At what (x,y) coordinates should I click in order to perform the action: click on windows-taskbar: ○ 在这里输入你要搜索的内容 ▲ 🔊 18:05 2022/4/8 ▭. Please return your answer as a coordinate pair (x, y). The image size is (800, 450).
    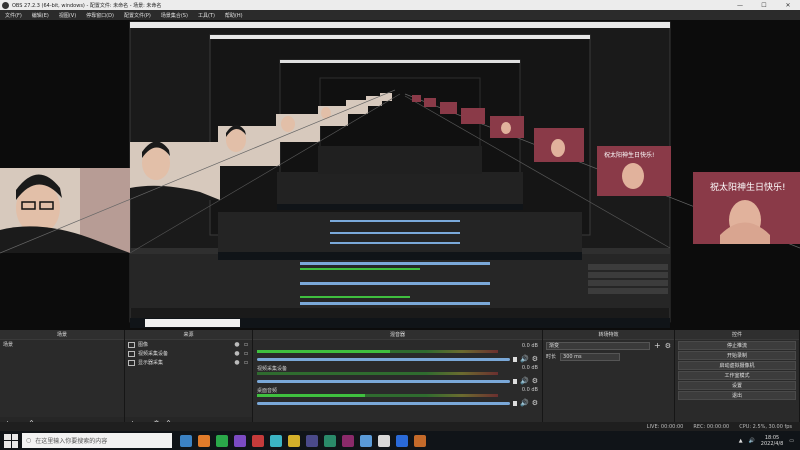
    Looking at the image, I should click on (400, 440).